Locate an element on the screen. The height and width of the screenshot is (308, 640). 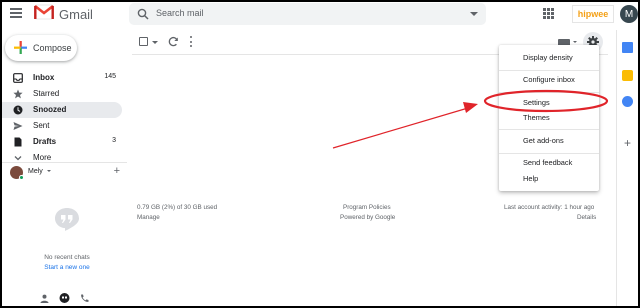
top-header: Gmail Search mail hipwee M is located at coordinates (320, 15).